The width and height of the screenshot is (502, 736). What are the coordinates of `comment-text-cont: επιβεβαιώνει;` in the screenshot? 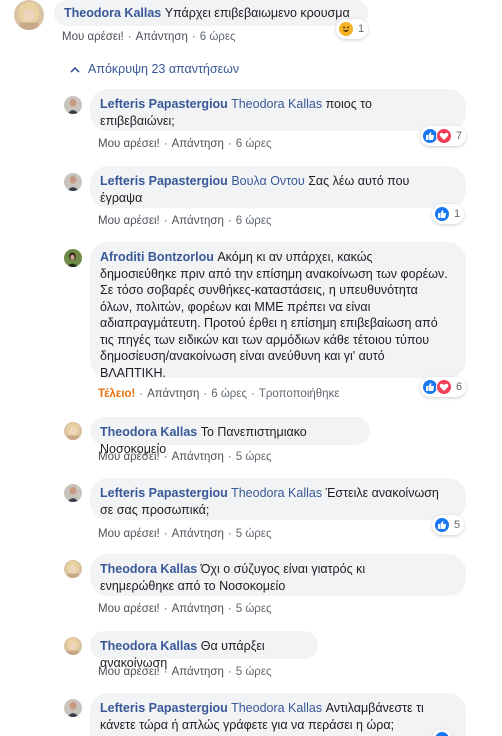 It's located at (137, 120).